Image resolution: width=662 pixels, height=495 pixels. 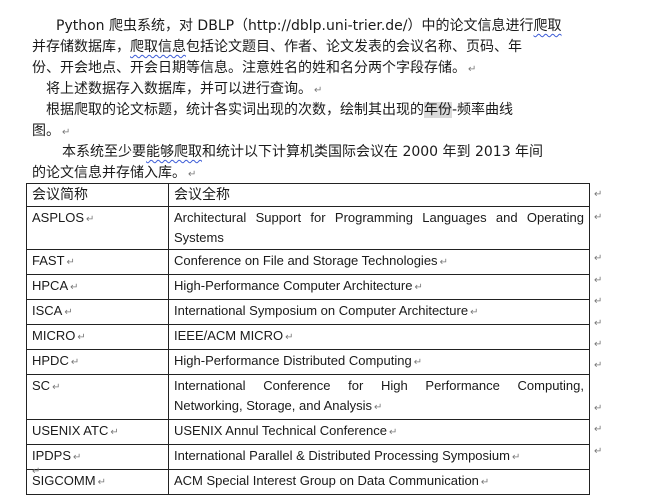 I want to click on paragraph-word-frequency: 根据爬取的论文标题，统计各实词出现的次数，绘制其出现的年份-频率曲线 图。 ↵, so click(x=310, y=121).